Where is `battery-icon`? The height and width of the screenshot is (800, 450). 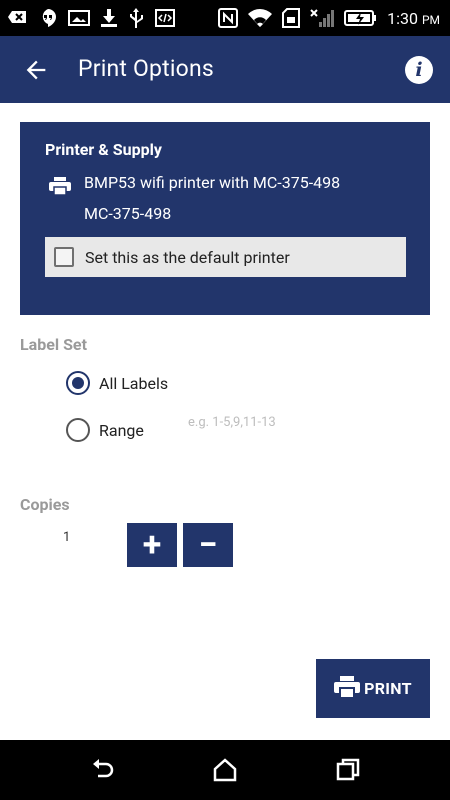 battery-icon is located at coordinates (360, 18).